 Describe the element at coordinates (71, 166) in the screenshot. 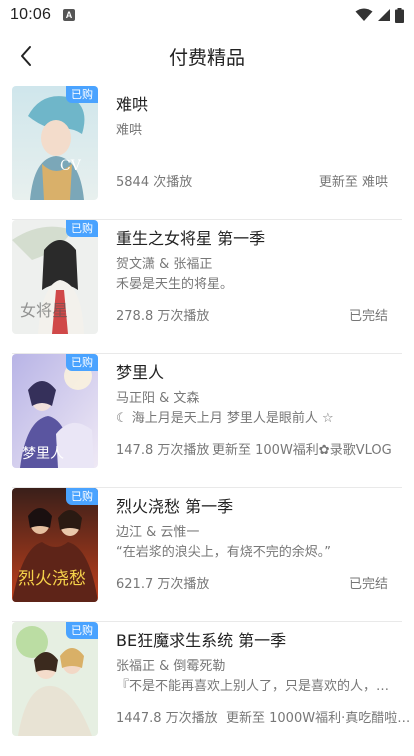

I see `svg-text: CV` at that location.